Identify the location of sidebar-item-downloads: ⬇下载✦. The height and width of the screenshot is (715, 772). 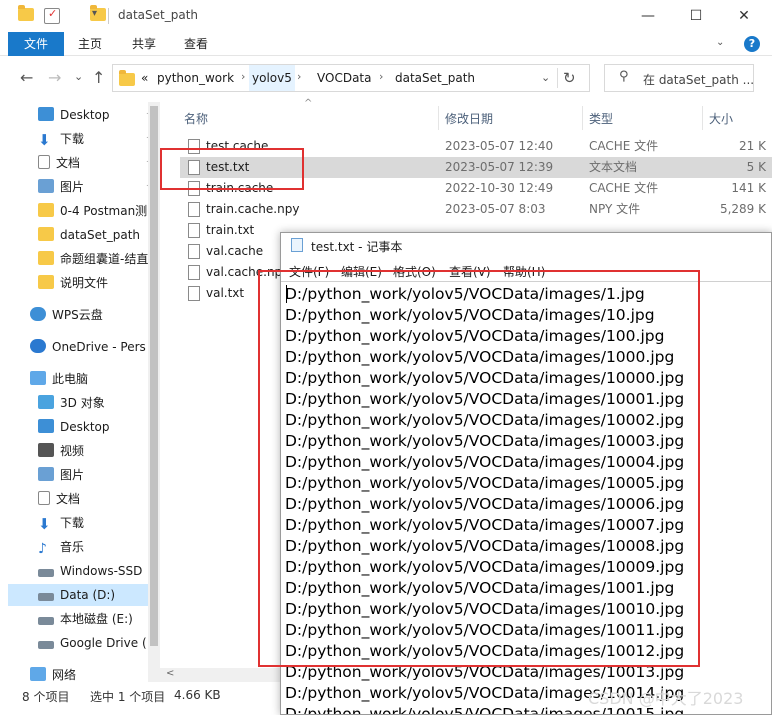
(82, 139).